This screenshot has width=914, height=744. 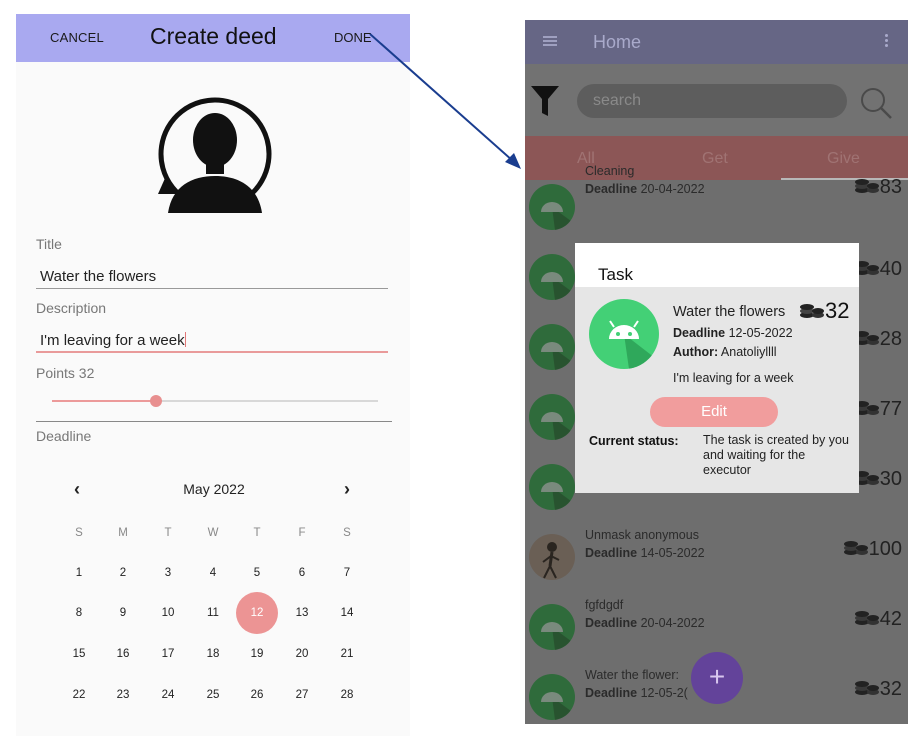 What do you see at coordinates (733, 333) in the screenshot?
I see `dialog-deadline: Deadline 12-05-2022` at bounding box center [733, 333].